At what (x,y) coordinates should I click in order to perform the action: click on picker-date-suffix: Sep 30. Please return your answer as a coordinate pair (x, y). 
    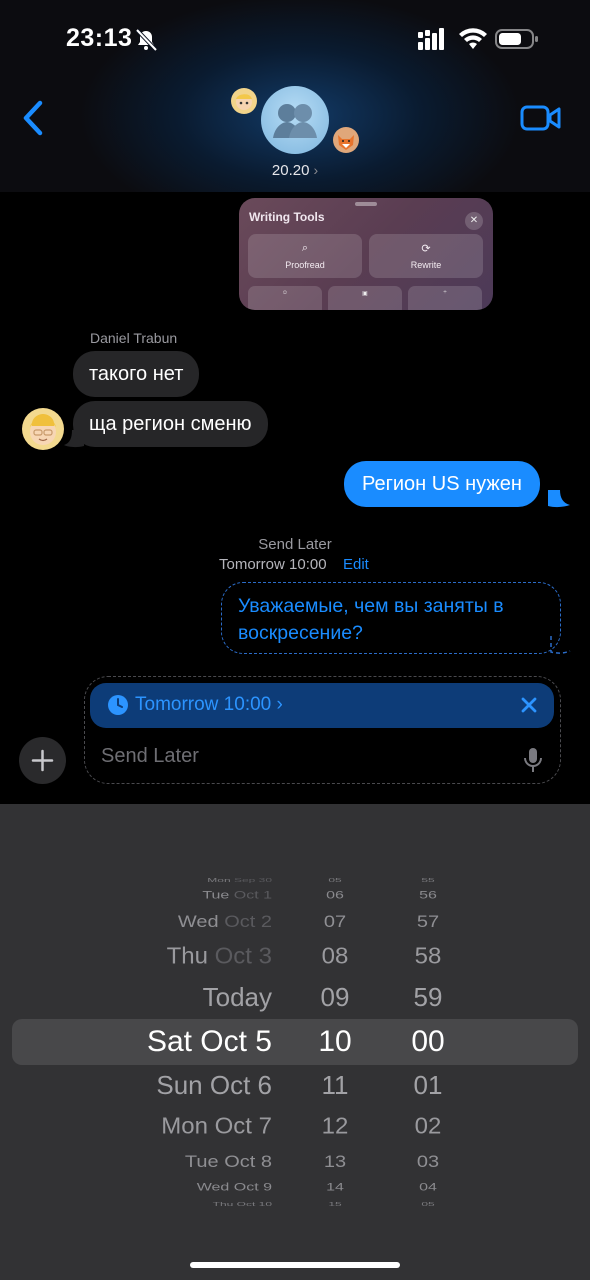
    Looking at the image, I should click on (251, 880).